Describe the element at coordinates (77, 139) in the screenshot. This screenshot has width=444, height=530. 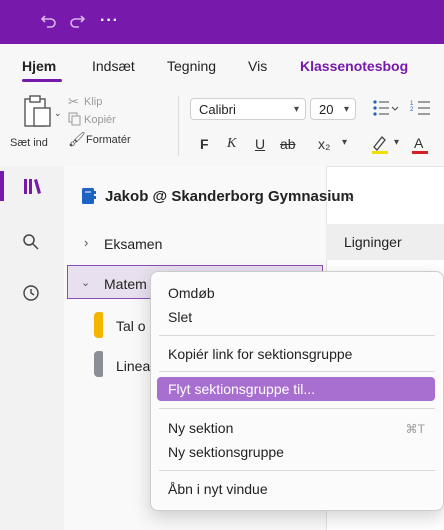
I see `format-painter-icon: 🖌` at that location.